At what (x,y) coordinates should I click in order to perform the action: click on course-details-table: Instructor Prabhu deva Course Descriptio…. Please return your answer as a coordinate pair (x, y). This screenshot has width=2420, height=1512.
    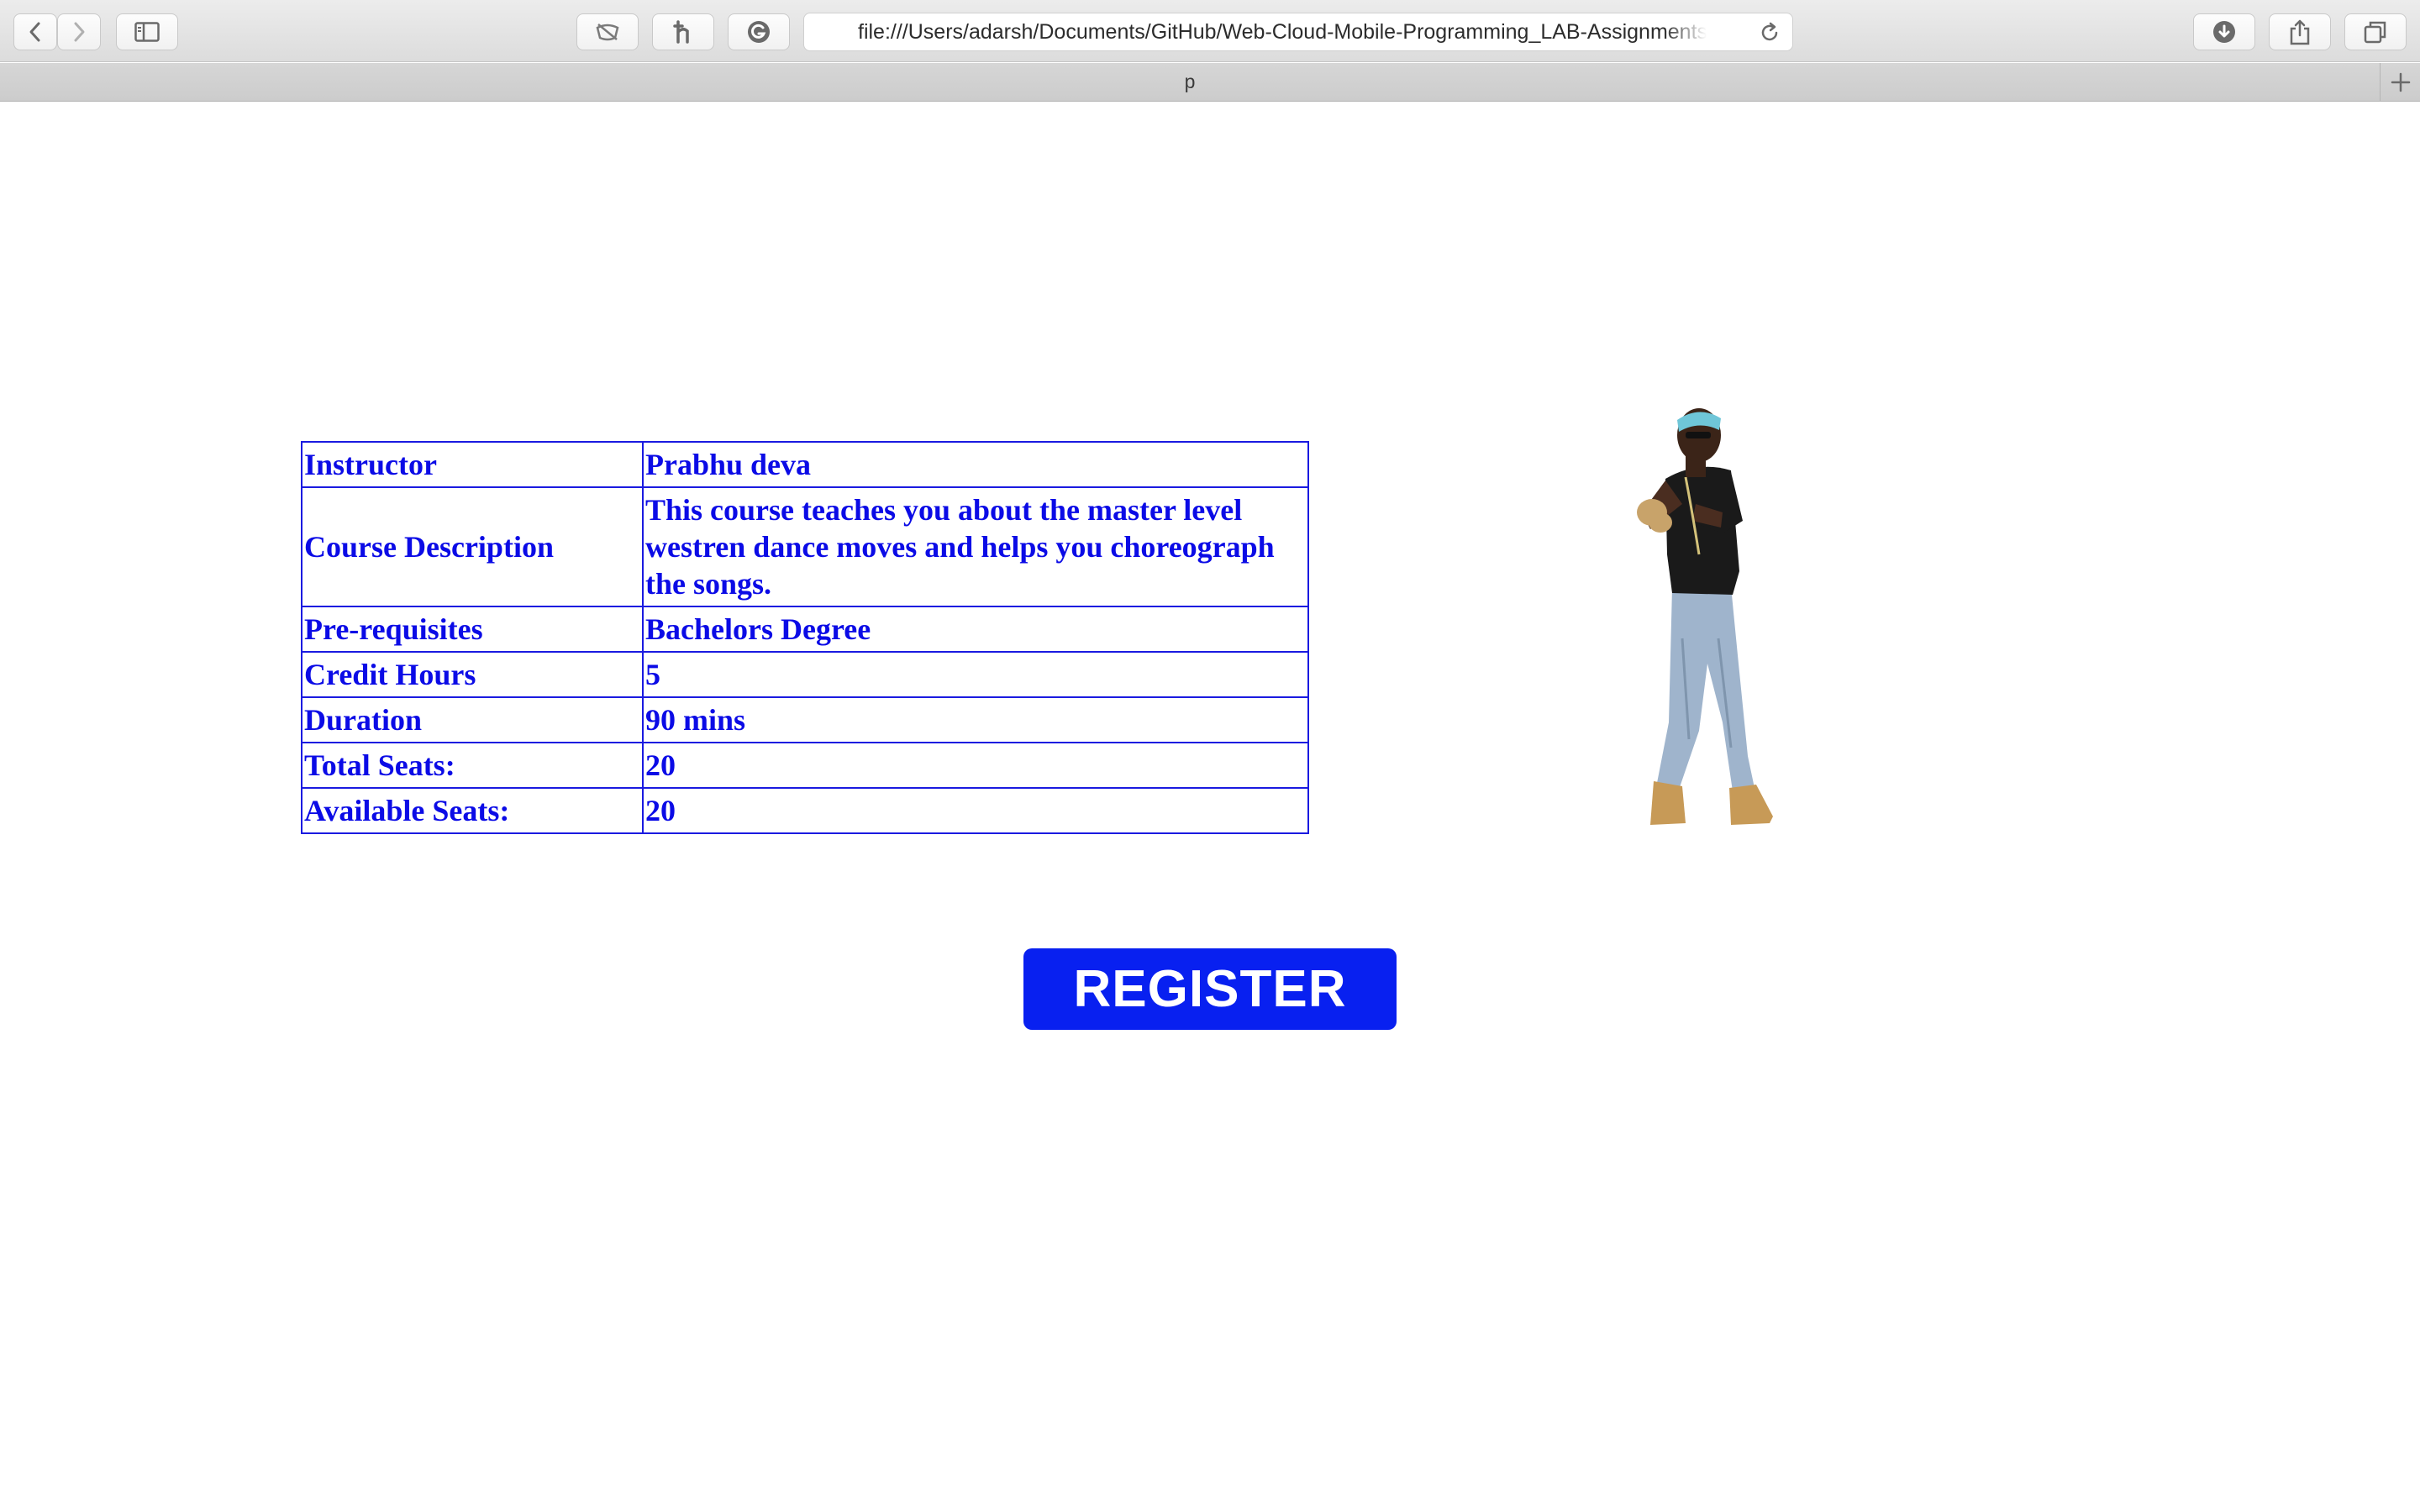
    Looking at the image, I should click on (805, 637).